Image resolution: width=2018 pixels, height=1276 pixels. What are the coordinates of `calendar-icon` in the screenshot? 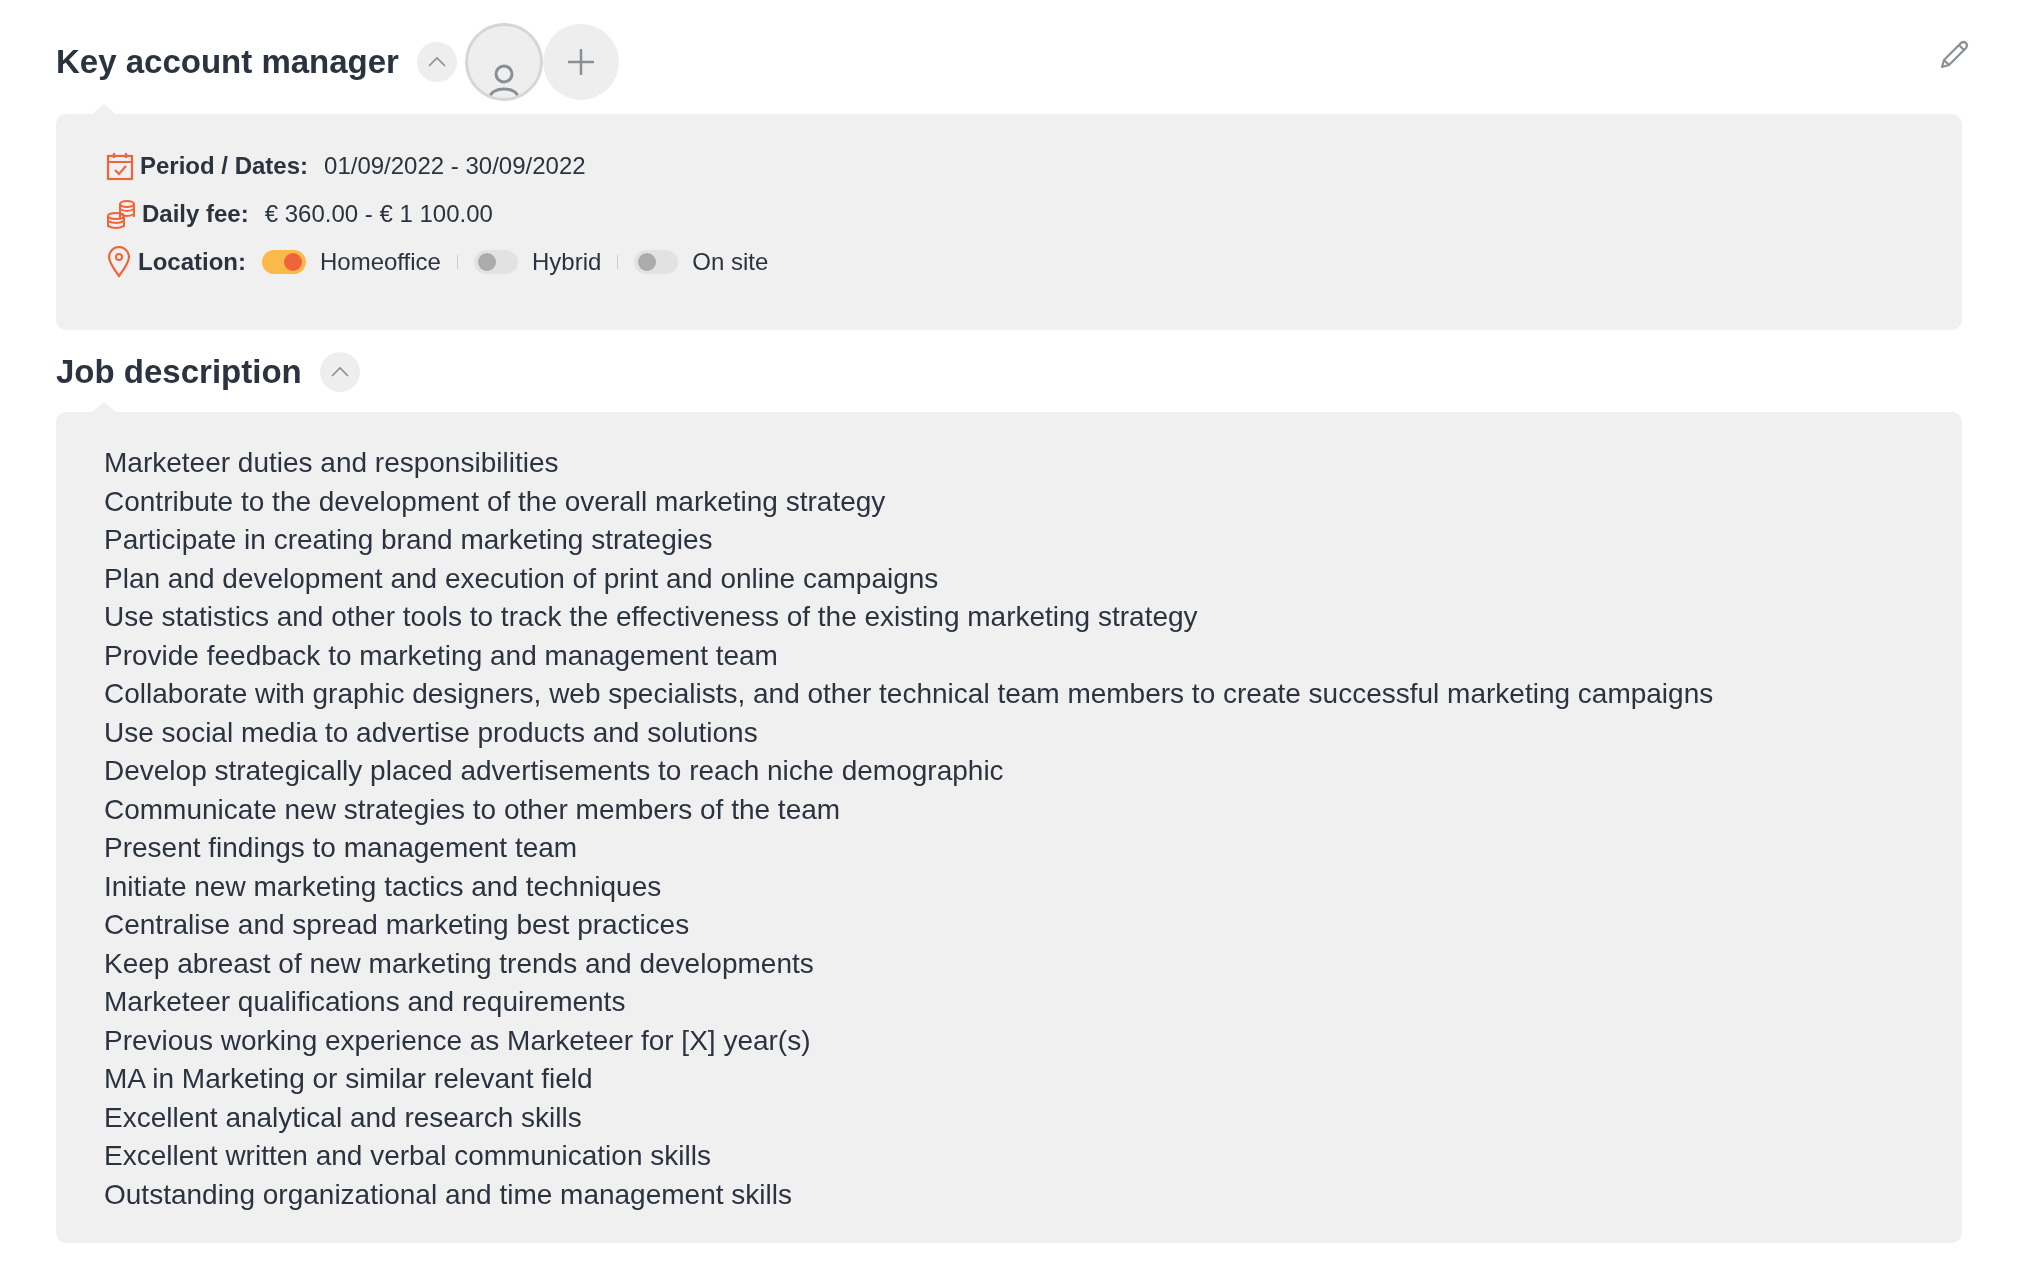 It's located at (120, 166).